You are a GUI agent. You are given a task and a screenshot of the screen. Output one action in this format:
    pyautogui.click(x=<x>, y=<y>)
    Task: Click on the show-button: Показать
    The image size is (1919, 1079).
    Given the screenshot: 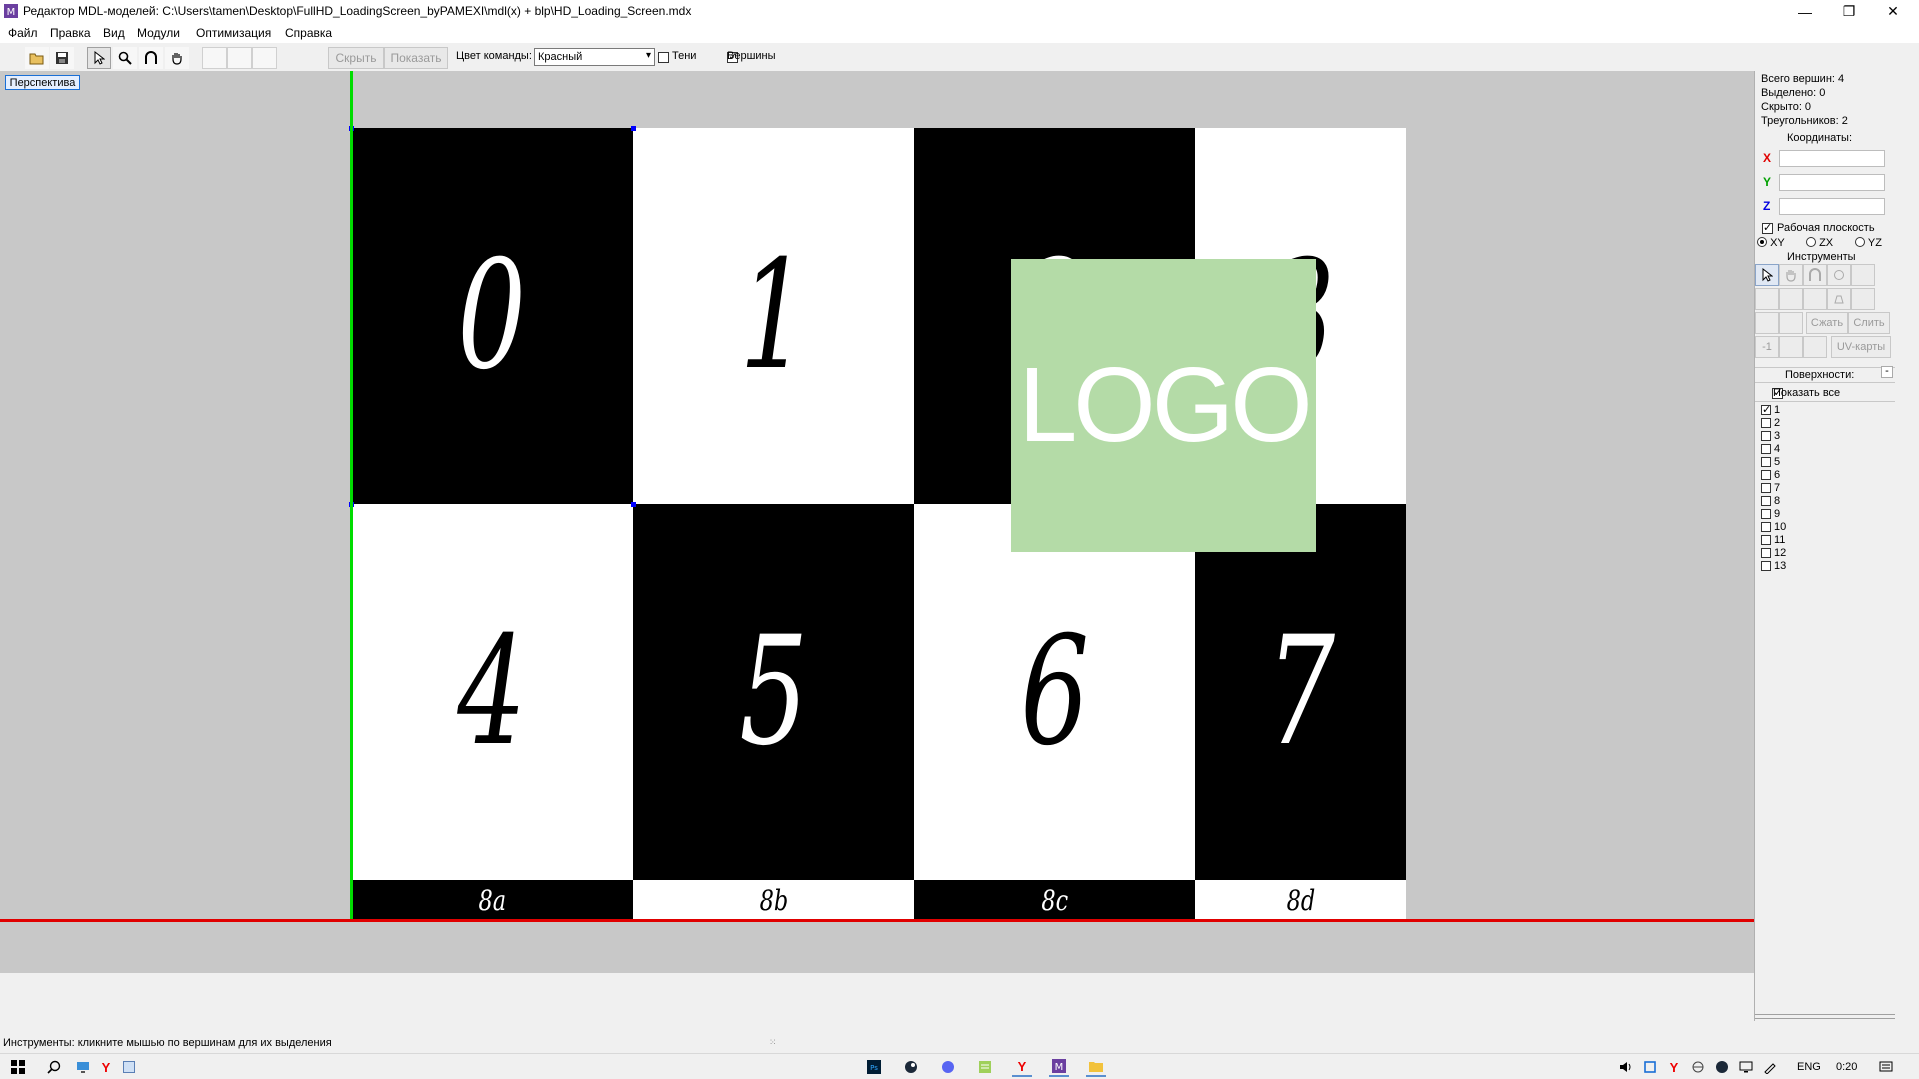 What is the action you would take?
    pyautogui.click(x=416, y=58)
    